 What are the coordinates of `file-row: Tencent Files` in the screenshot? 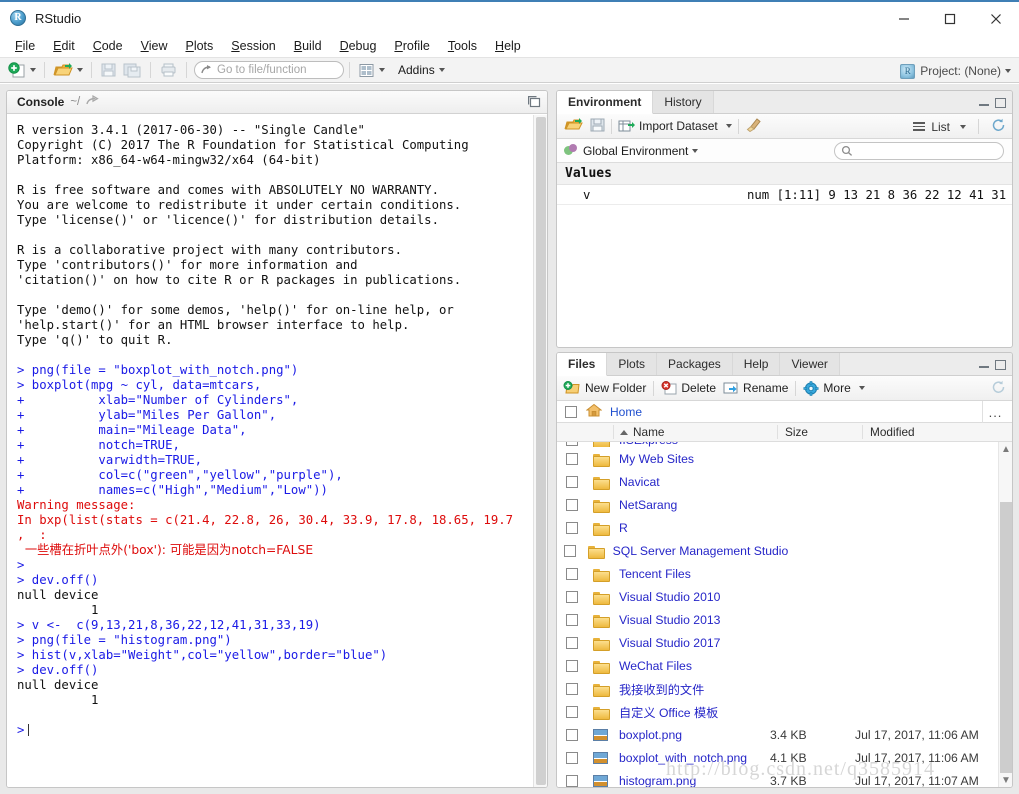 It's located at (777, 573).